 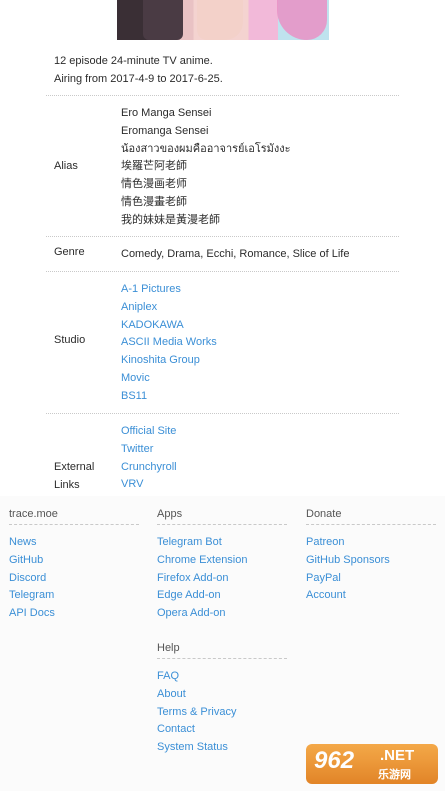 What do you see at coordinates (66, 166) in the screenshot?
I see `alias-label: Alias` at bounding box center [66, 166].